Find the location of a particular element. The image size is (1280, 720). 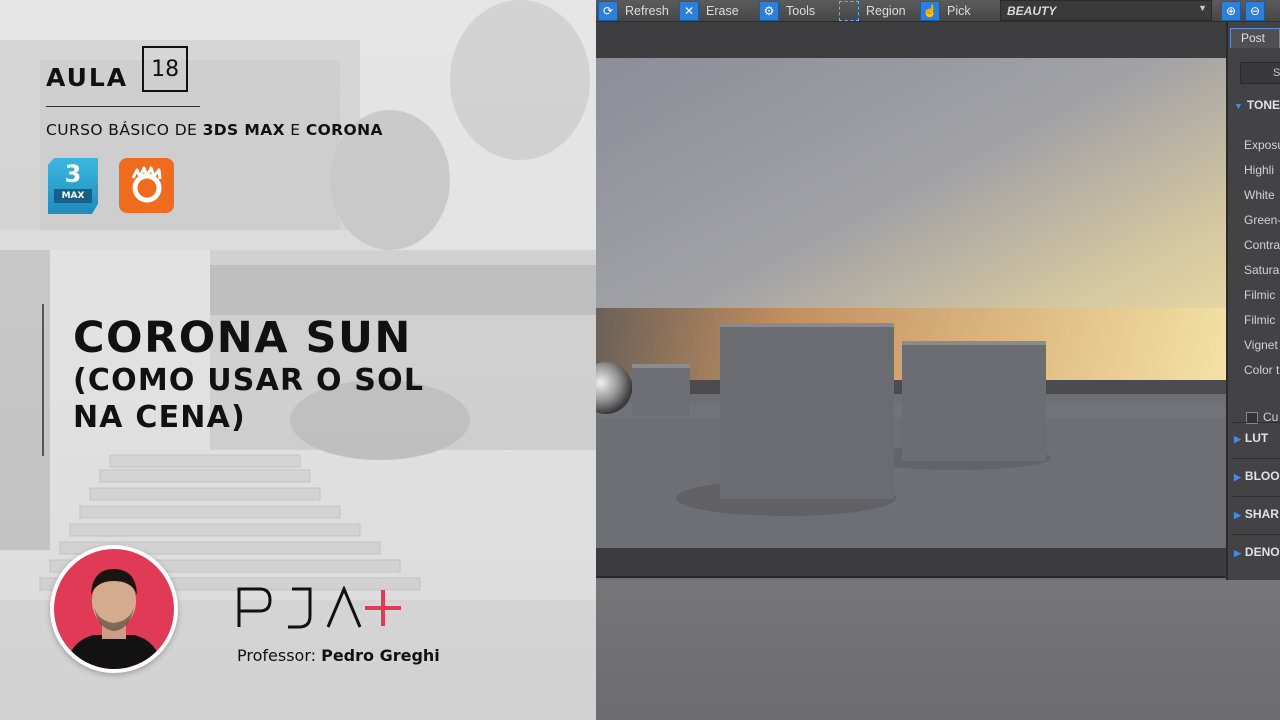

region-button: Region is located at coordinates (872, 11).